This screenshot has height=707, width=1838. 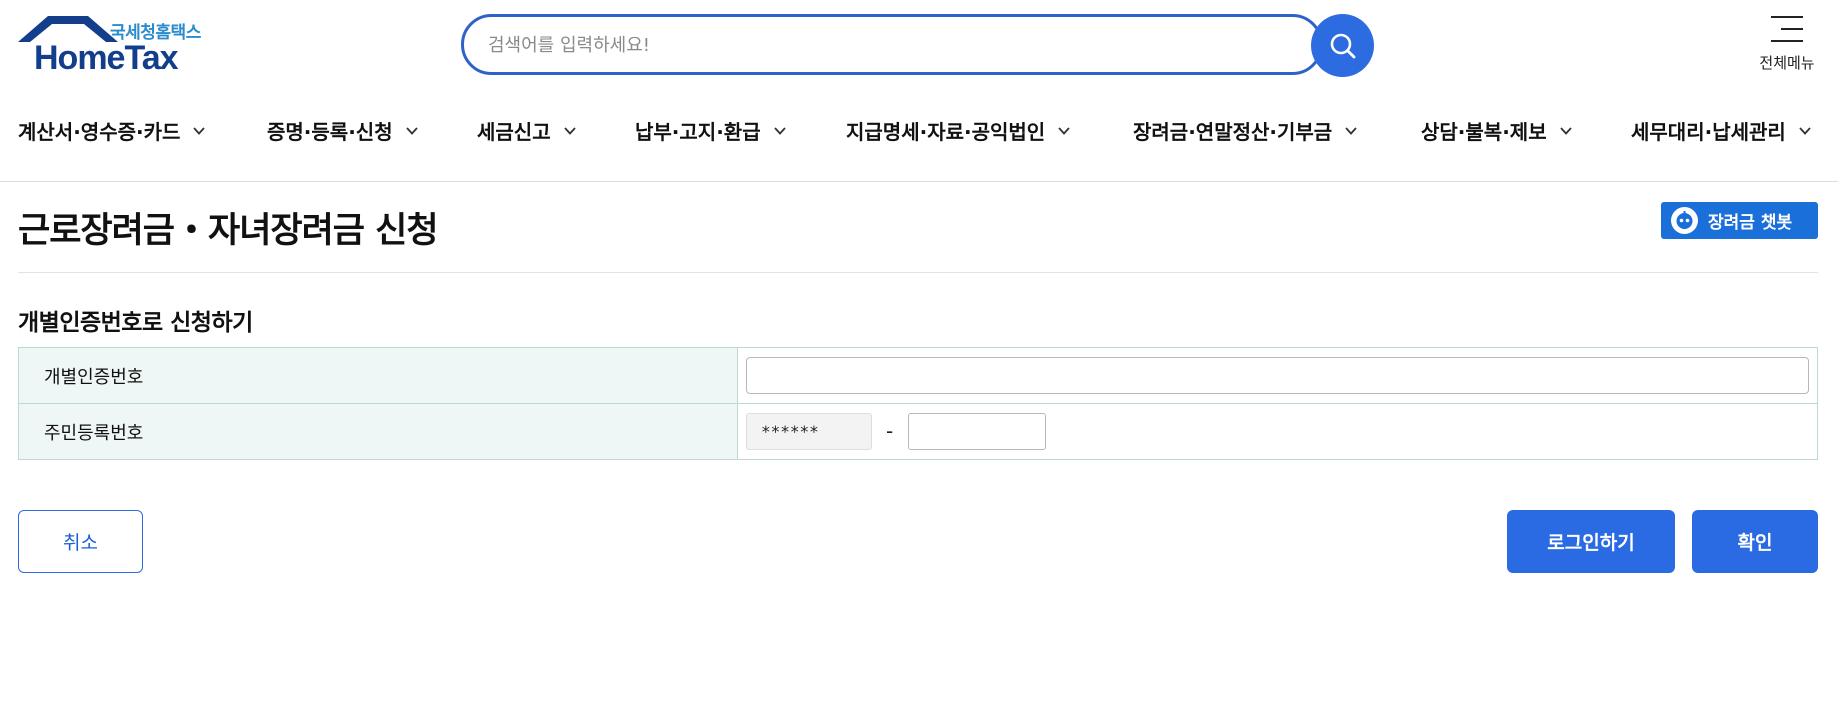 I want to click on chatbot-icon, so click(x=1684, y=220).